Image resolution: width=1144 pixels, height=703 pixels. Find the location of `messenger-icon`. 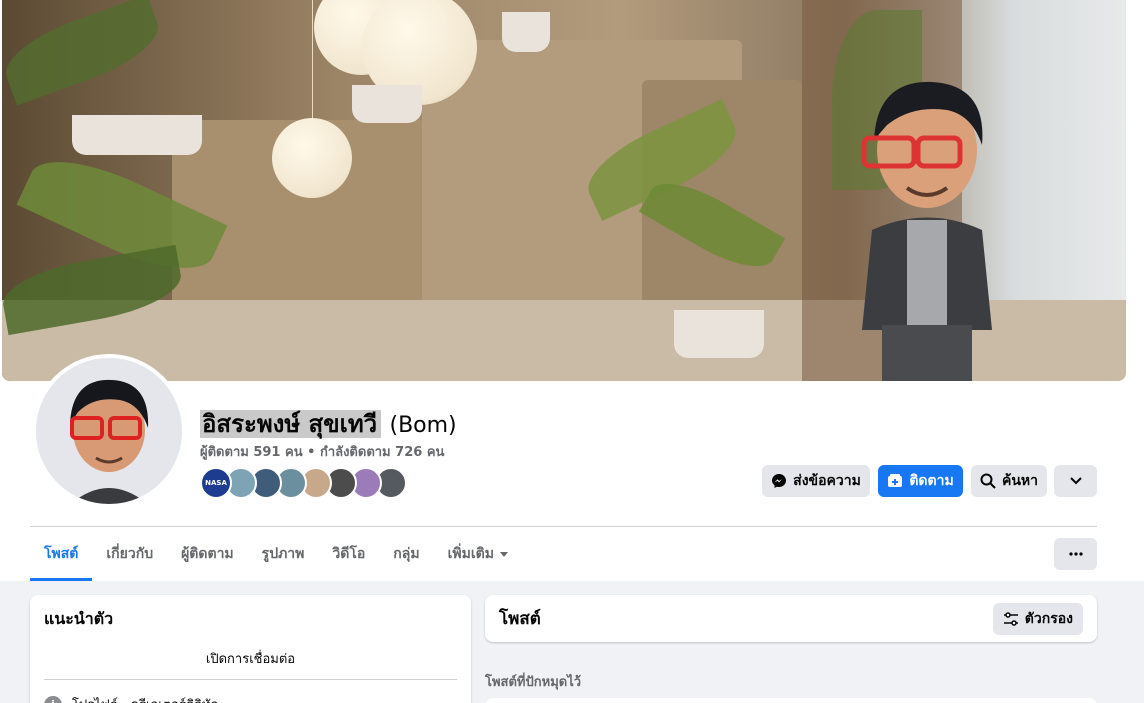

messenger-icon is located at coordinates (779, 481).